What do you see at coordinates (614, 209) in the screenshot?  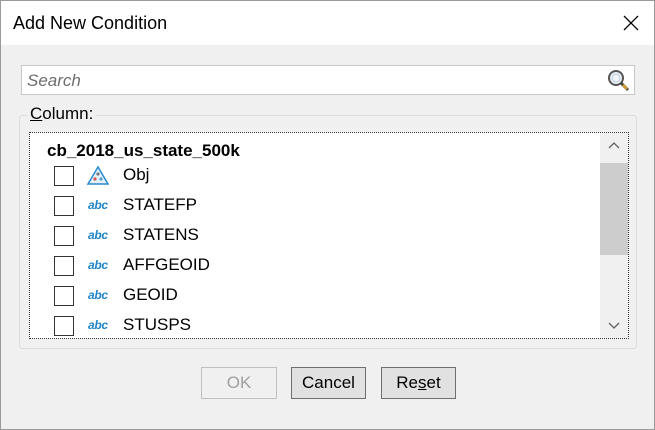 I see `scrollbar-thumb` at bounding box center [614, 209].